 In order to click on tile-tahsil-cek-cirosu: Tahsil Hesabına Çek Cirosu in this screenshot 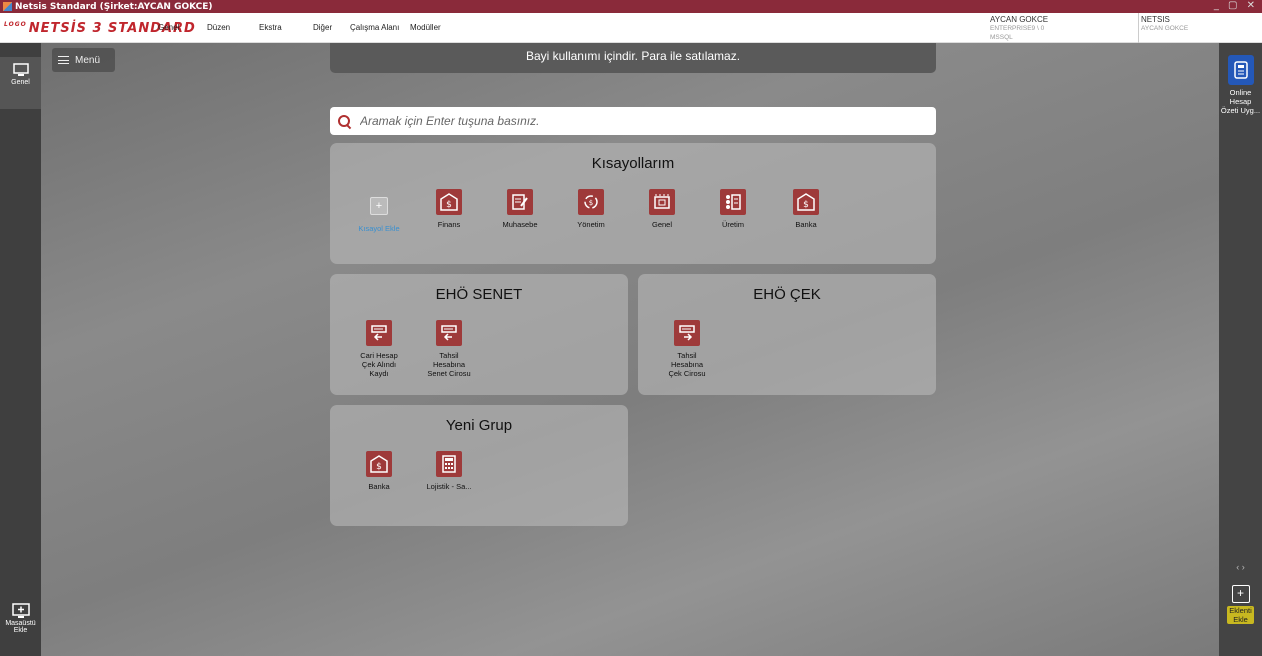, I will do `click(687, 349)`.